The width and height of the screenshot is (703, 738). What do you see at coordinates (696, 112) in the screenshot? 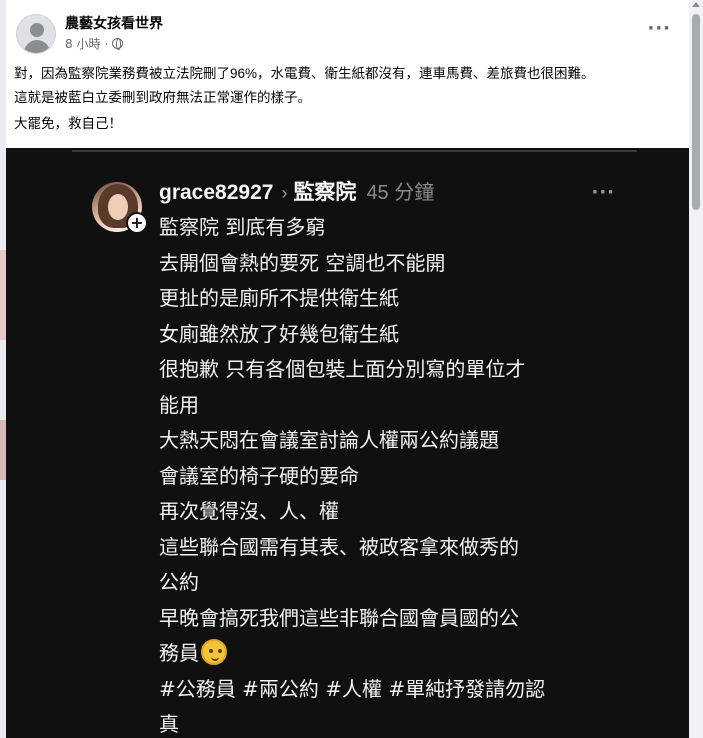
I see `scrollbar-thumb` at bounding box center [696, 112].